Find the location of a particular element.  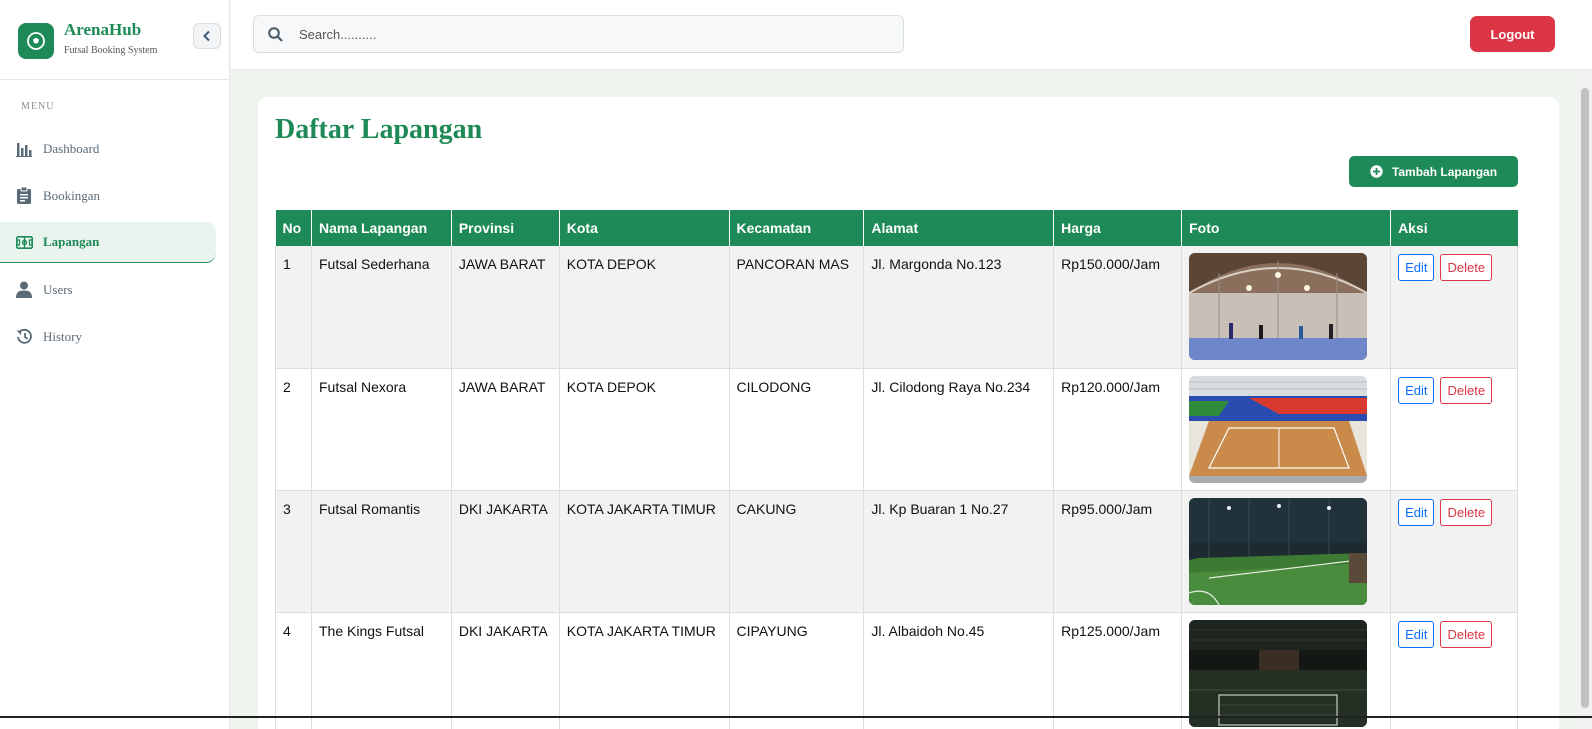

arena-photo is located at coordinates (1278, 429).